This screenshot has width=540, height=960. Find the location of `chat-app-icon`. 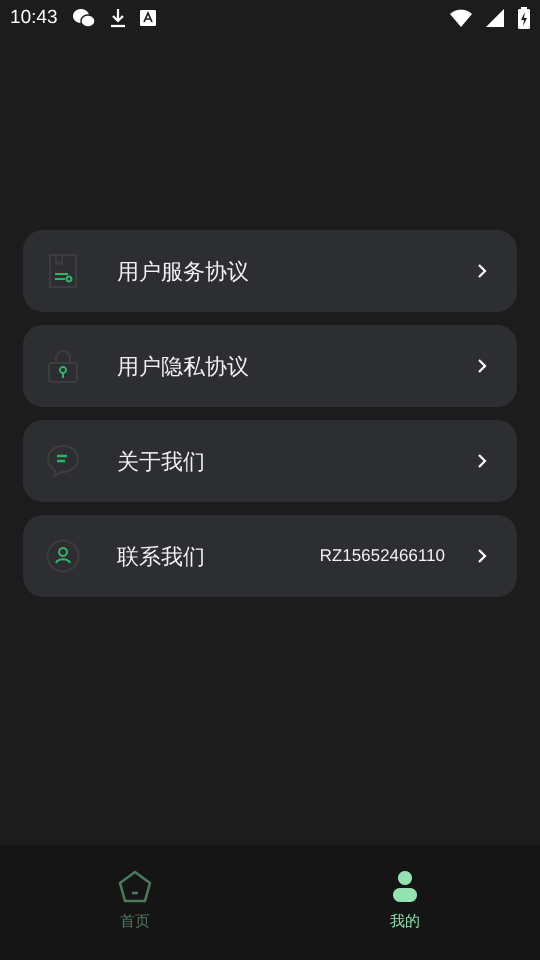

chat-app-icon is located at coordinates (84, 18).